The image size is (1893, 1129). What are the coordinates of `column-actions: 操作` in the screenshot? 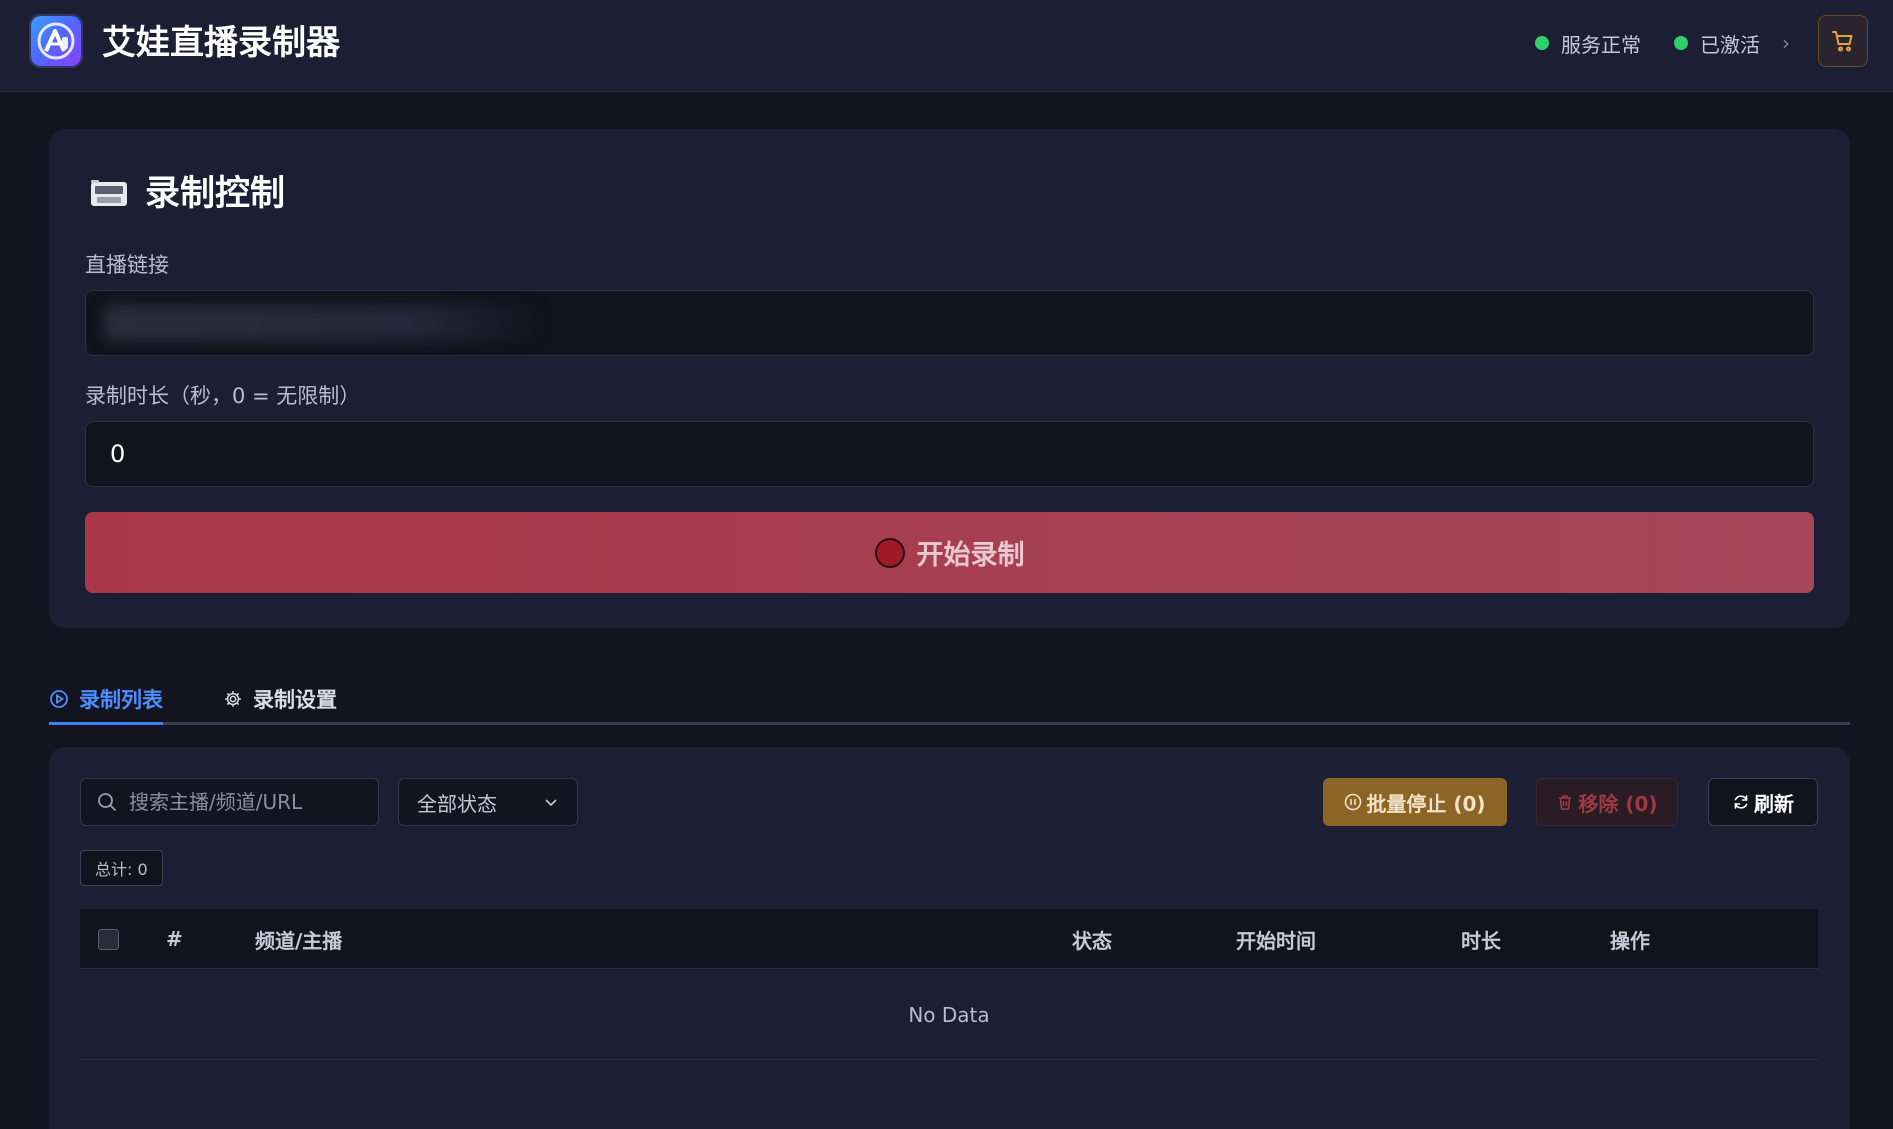 It's located at (1630, 940).